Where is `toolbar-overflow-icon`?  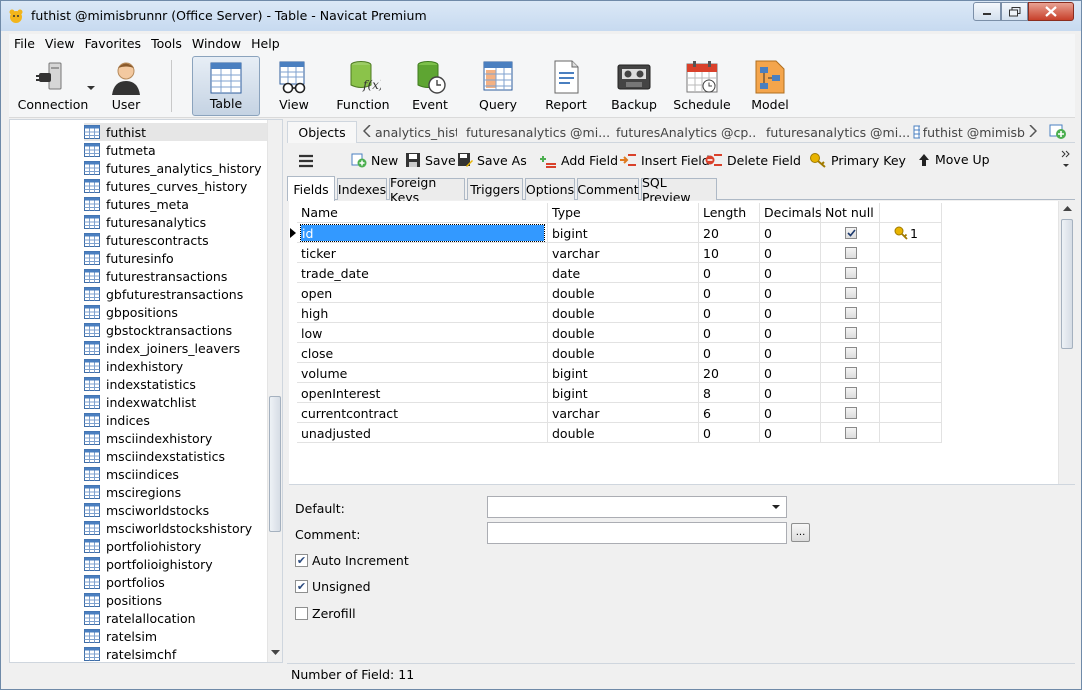 toolbar-overflow-icon is located at coordinates (1066, 159).